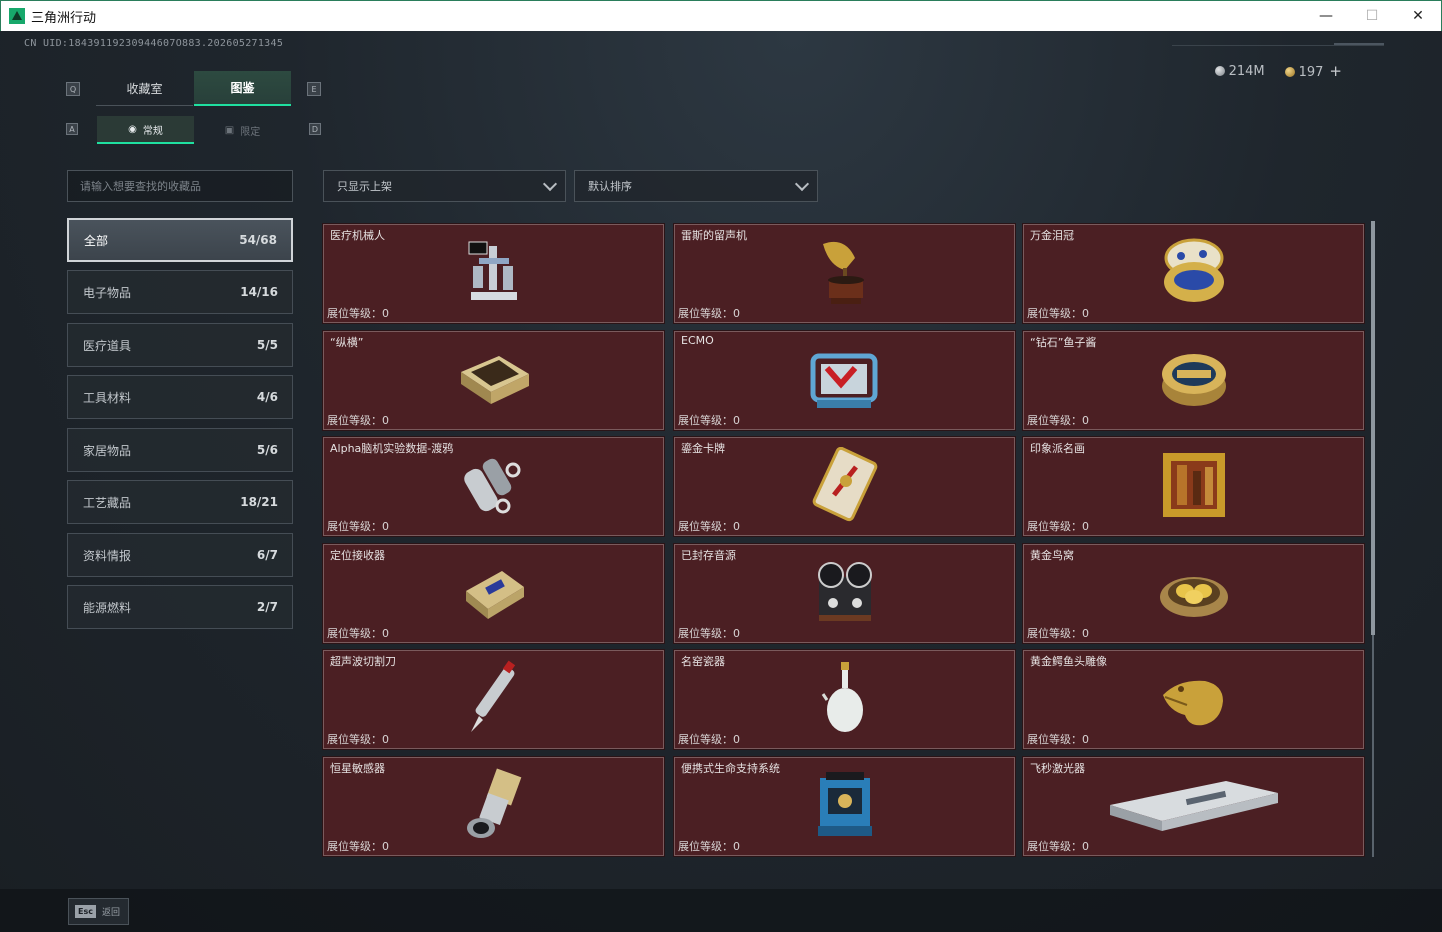  I want to click on subtab-regular-label: 常规, so click(152, 131).